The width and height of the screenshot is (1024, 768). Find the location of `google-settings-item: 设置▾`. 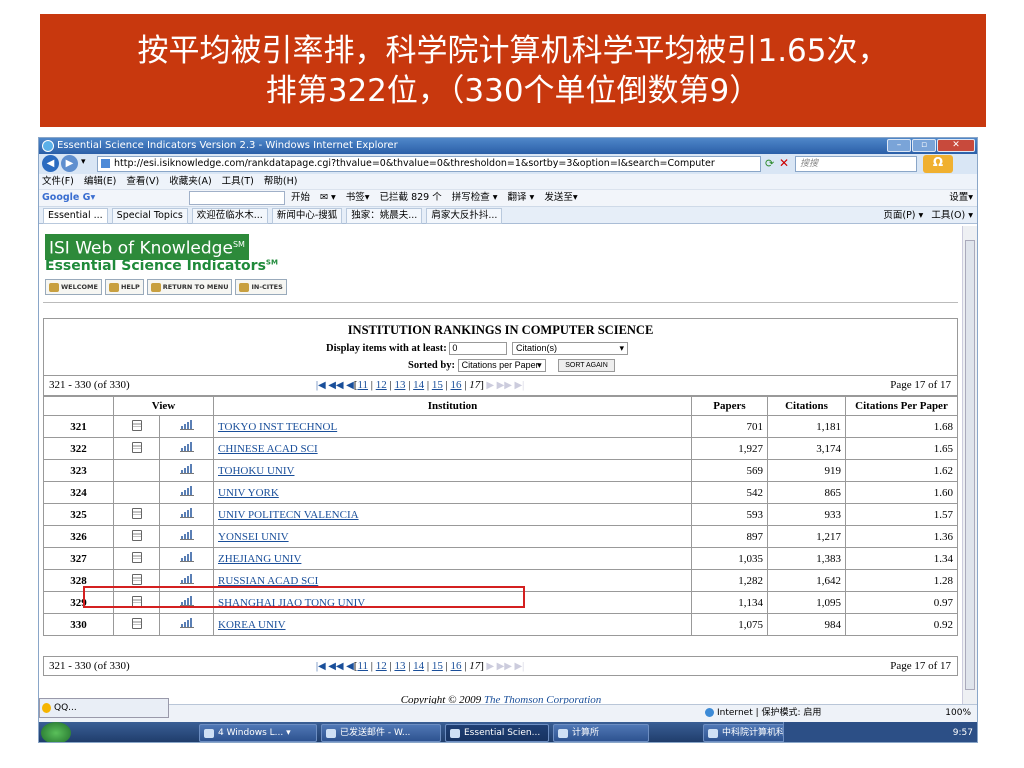

google-settings-item: 设置▾ is located at coordinates (961, 198).